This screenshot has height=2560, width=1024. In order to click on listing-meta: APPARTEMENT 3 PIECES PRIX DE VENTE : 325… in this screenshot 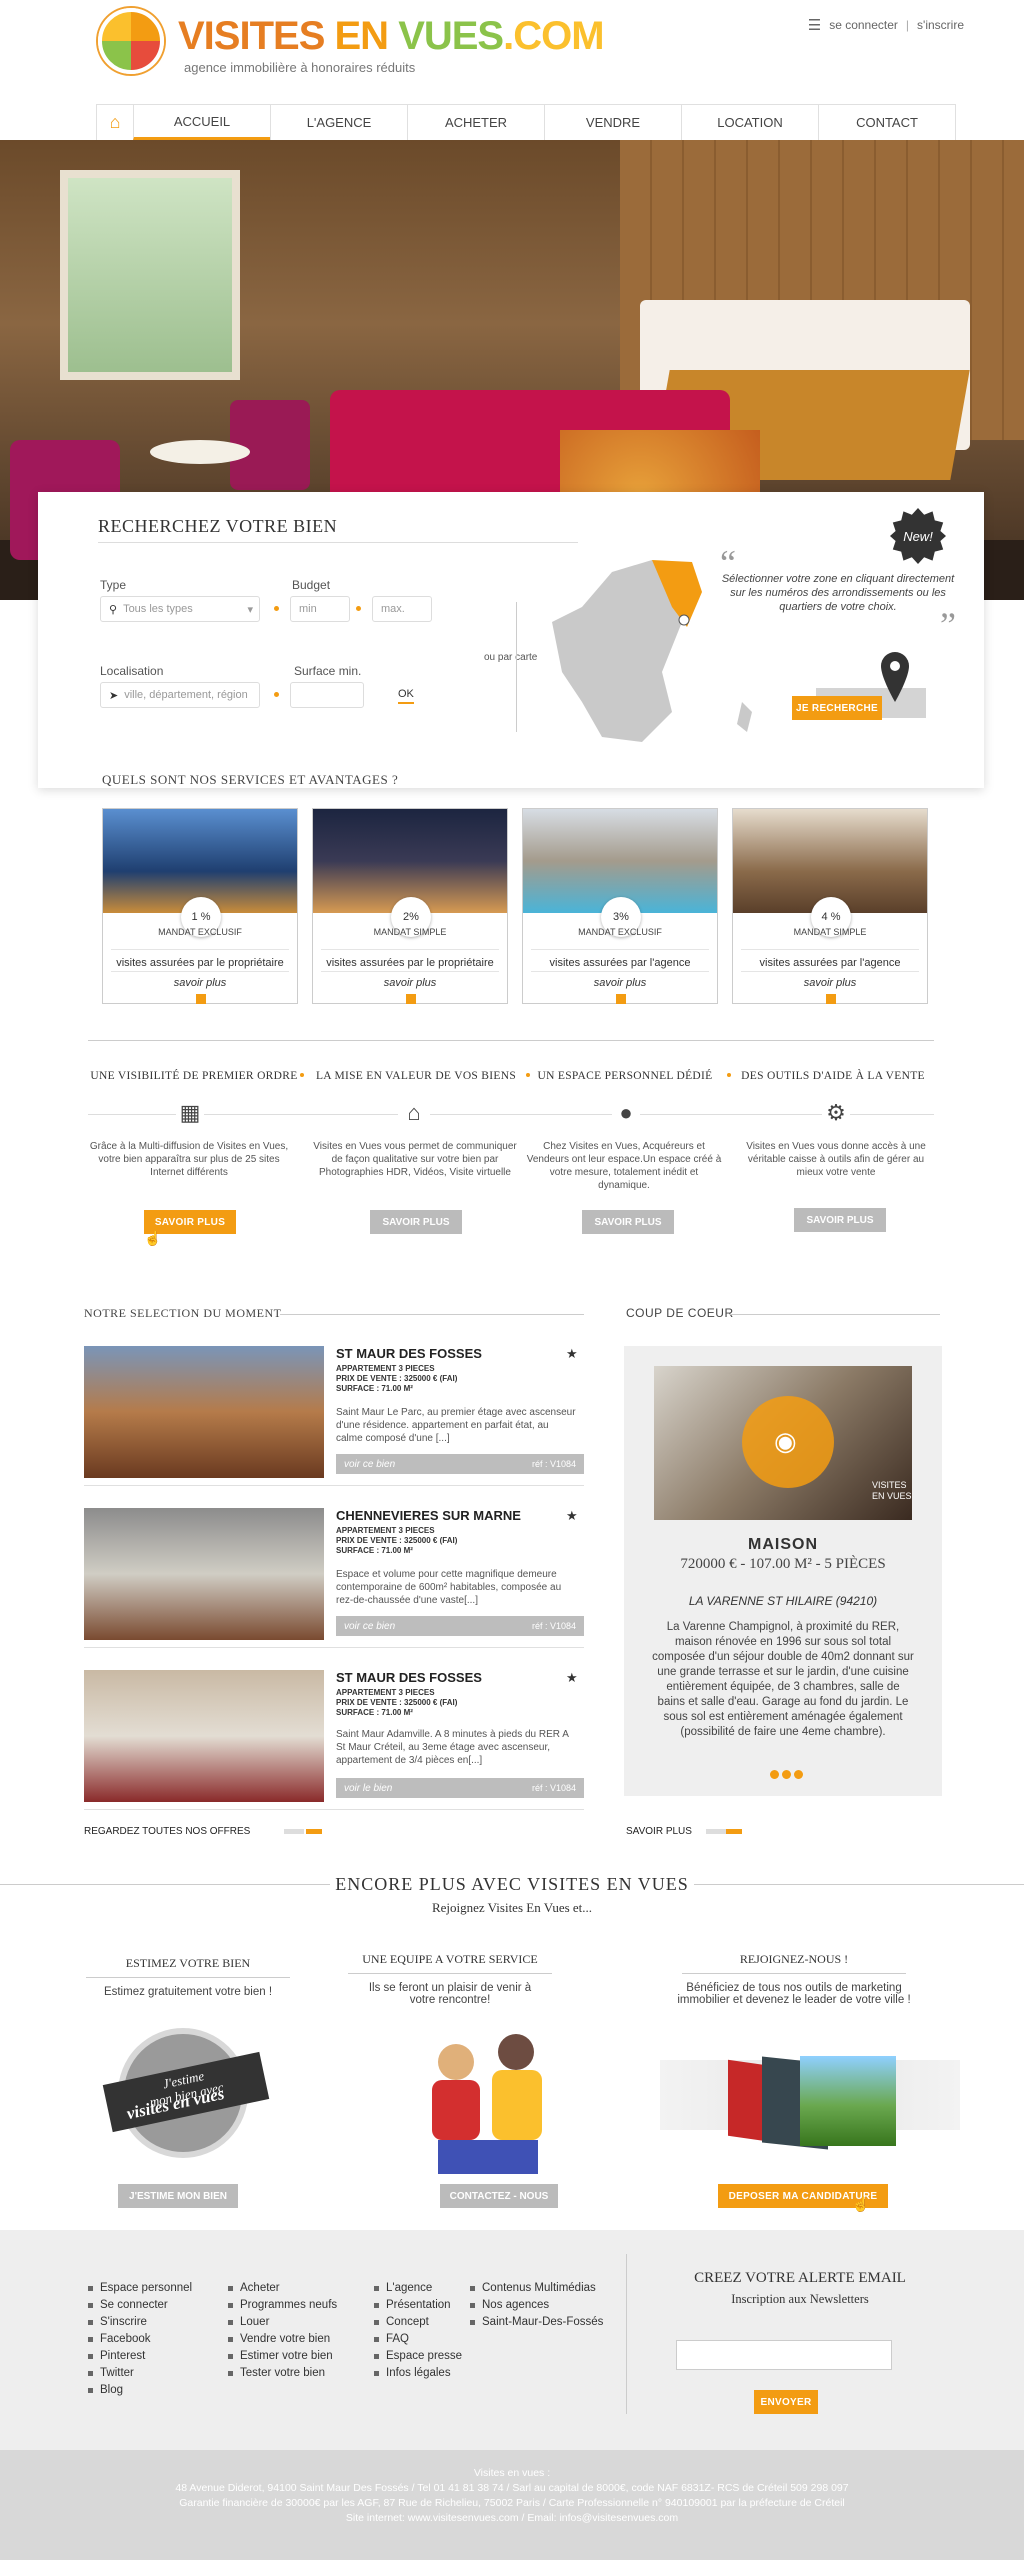, I will do `click(396, 1703)`.